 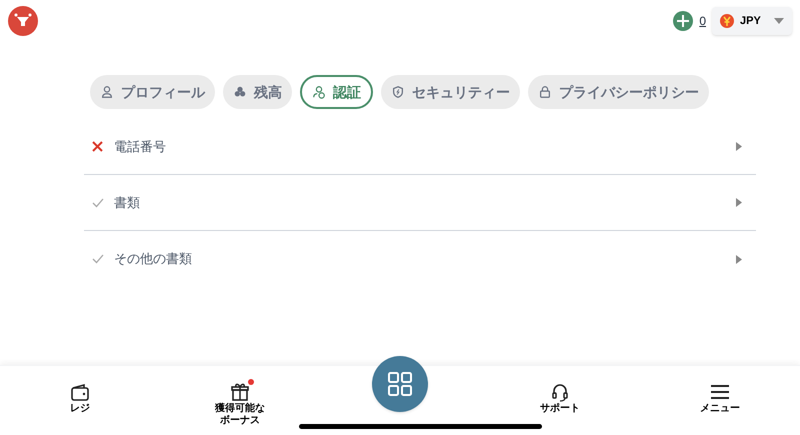 What do you see at coordinates (240, 392) in the screenshot?
I see `gift-icon` at bounding box center [240, 392].